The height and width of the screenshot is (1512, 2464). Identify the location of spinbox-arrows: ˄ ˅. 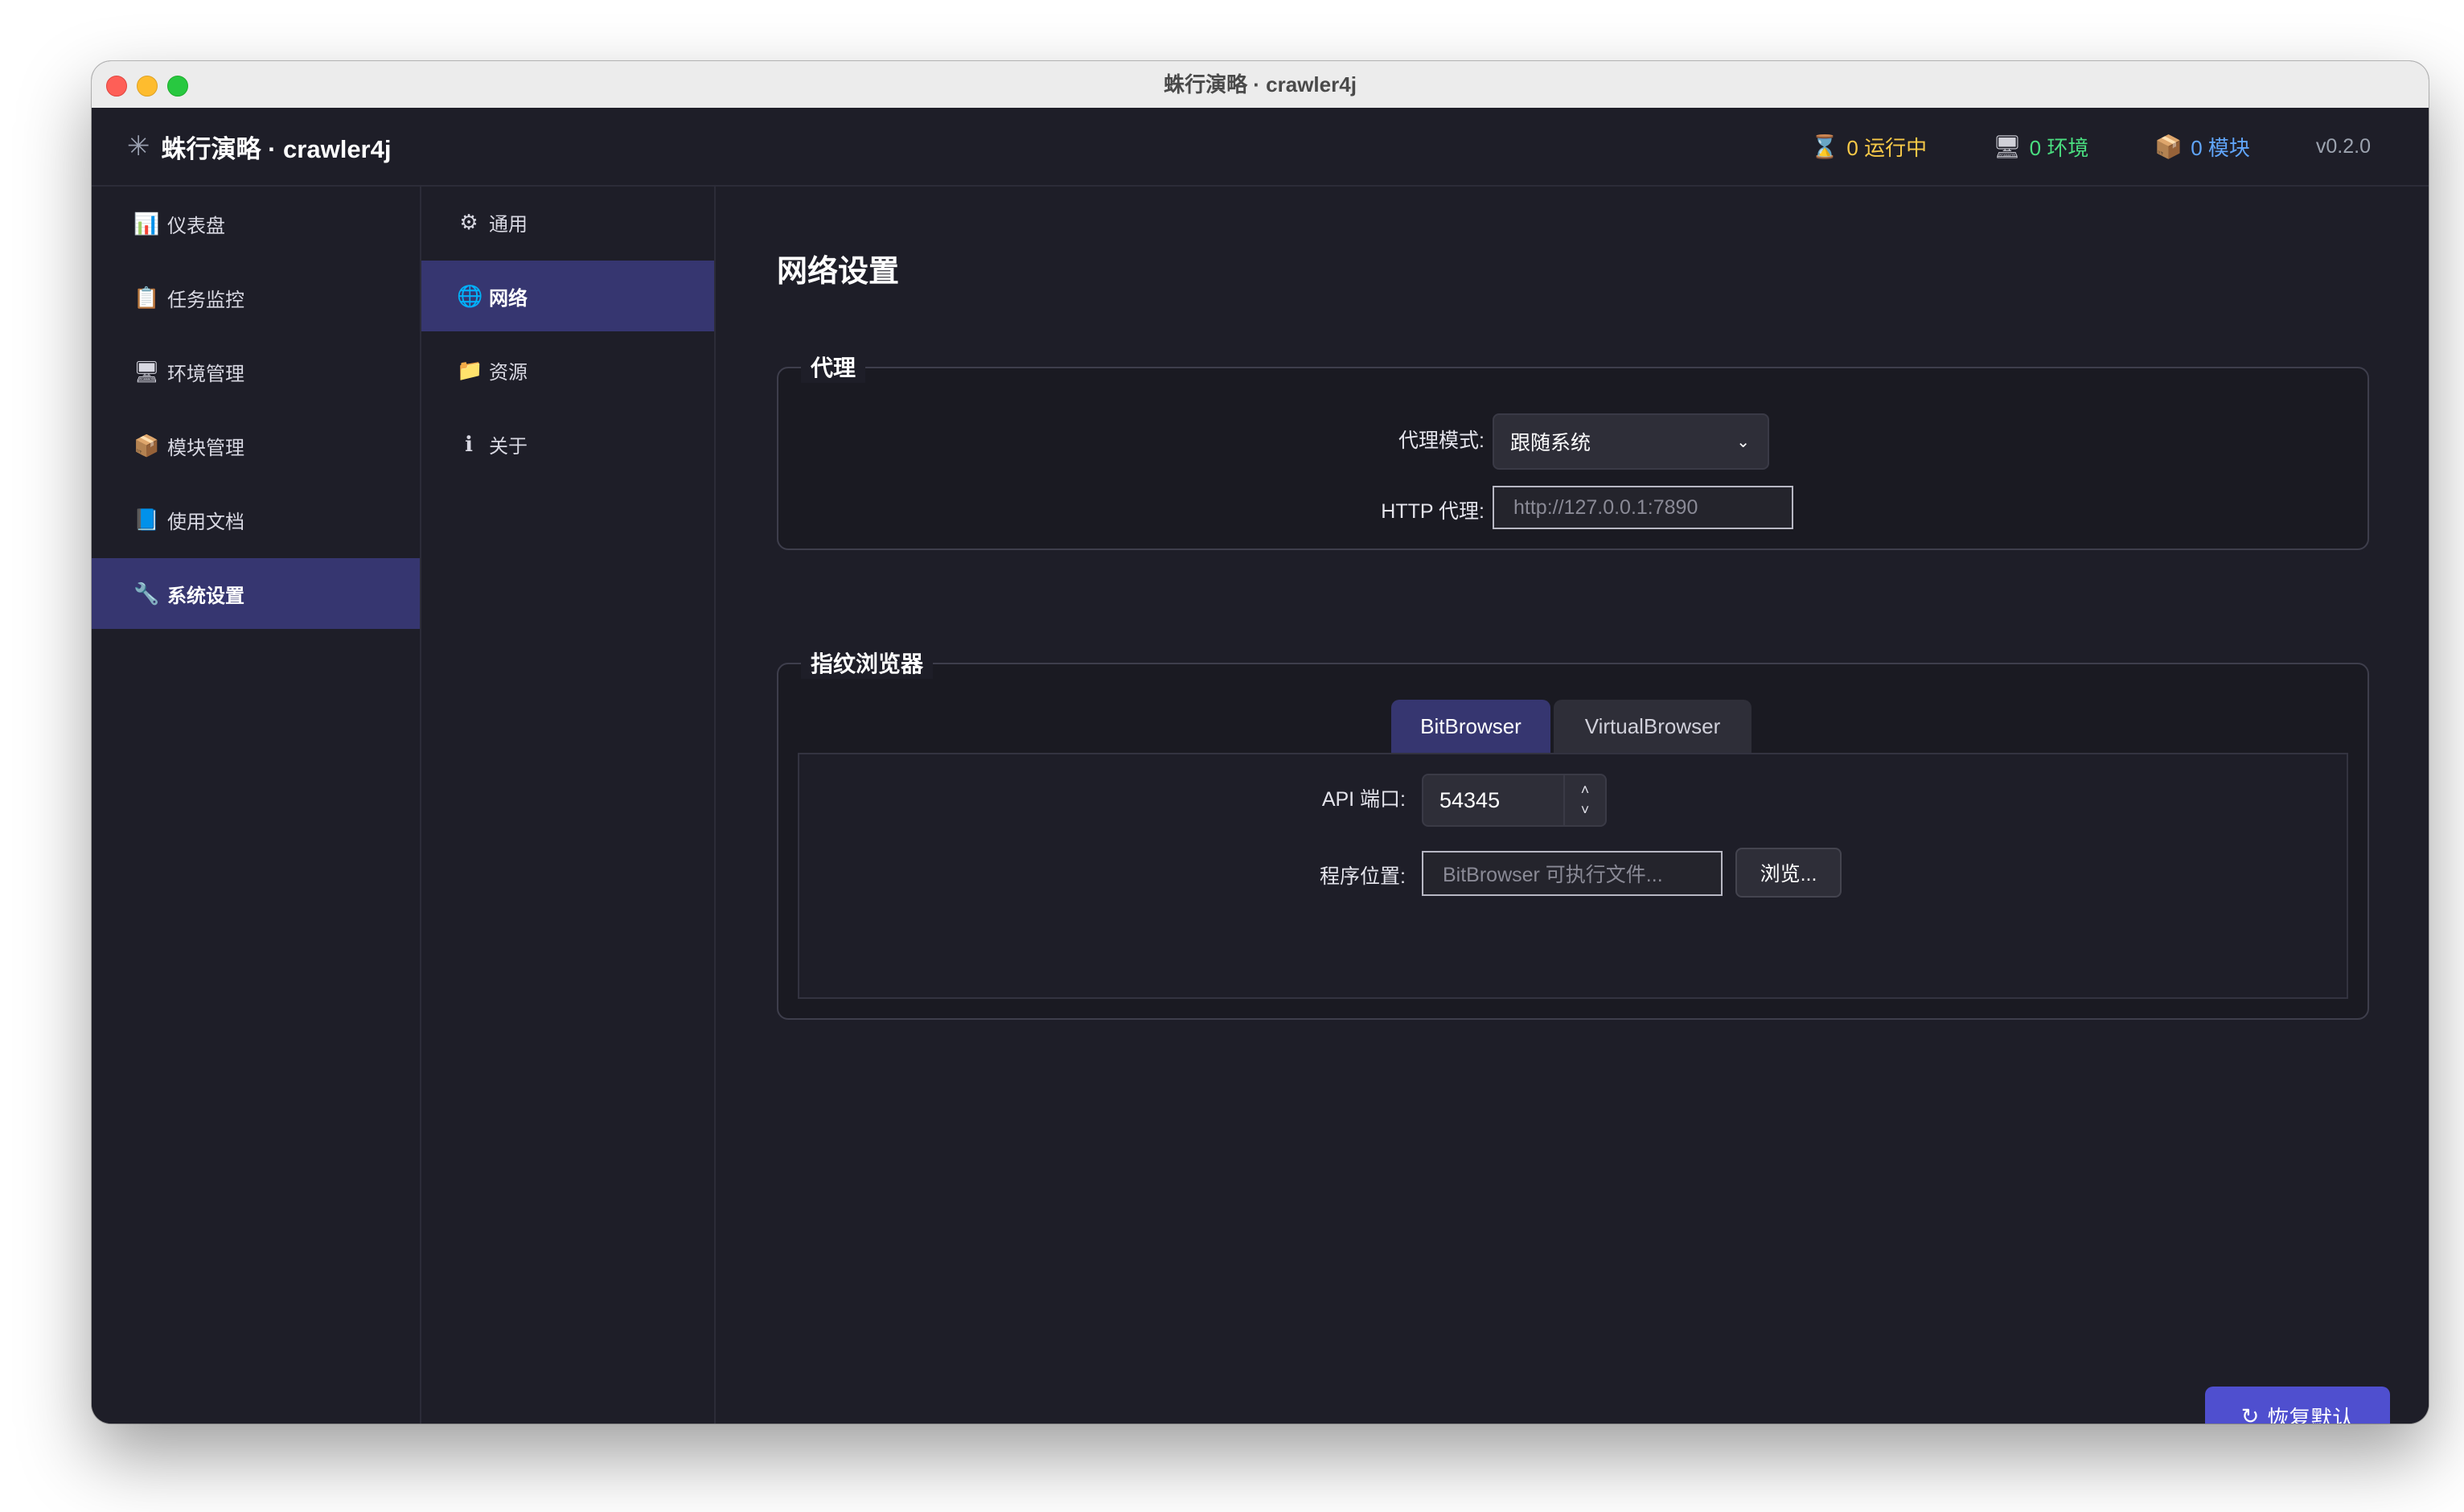
(1584, 800).